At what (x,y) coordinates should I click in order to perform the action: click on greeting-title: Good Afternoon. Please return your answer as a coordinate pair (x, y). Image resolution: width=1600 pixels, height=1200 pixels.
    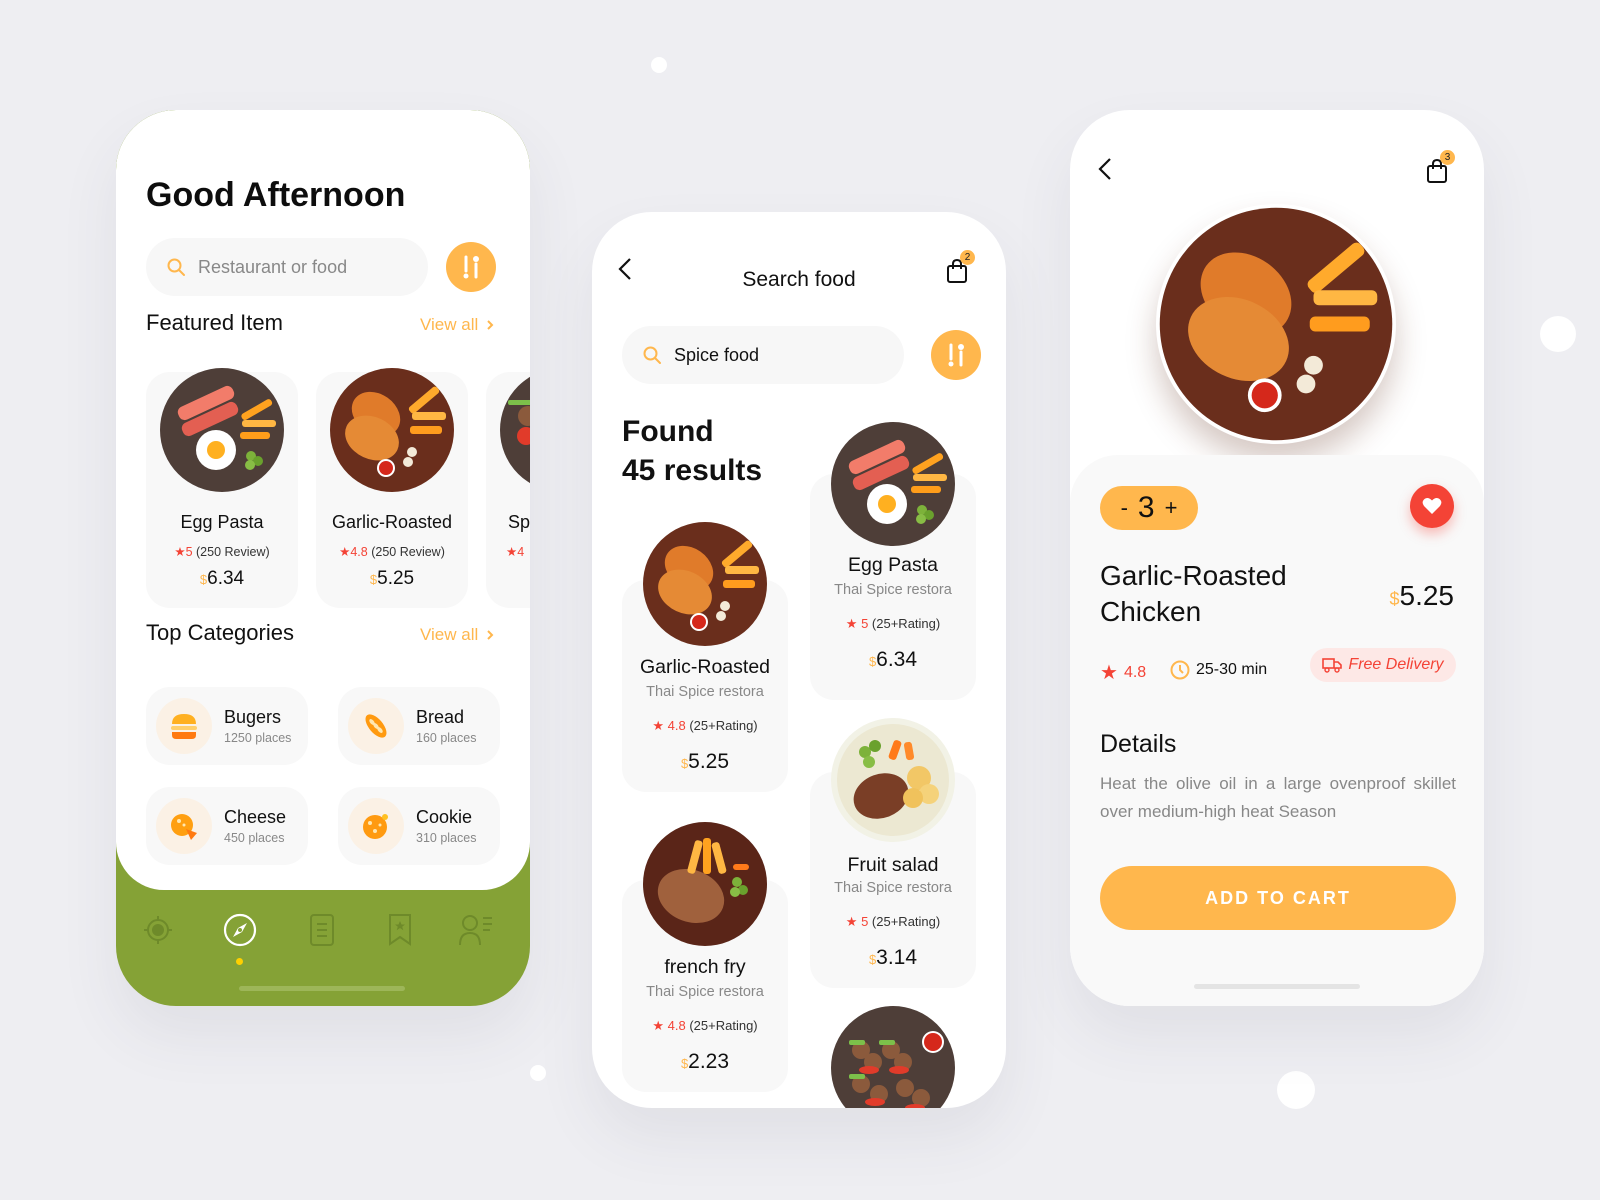
    Looking at the image, I should click on (276, 195).